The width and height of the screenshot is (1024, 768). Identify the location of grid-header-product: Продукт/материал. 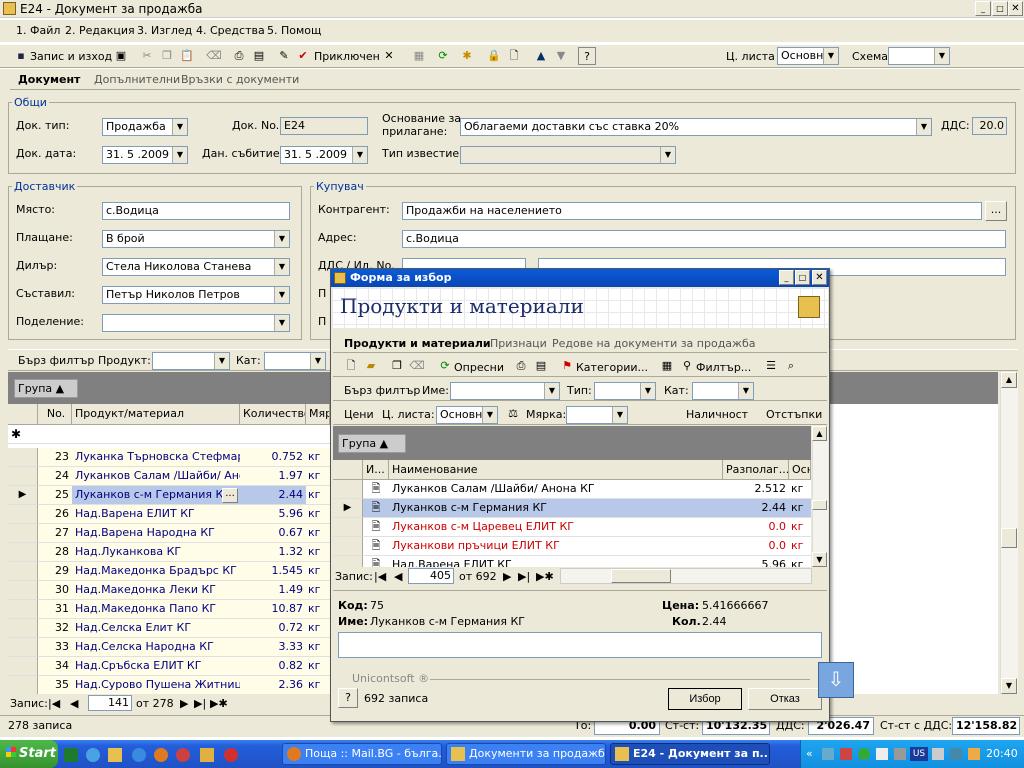
(156, 414).